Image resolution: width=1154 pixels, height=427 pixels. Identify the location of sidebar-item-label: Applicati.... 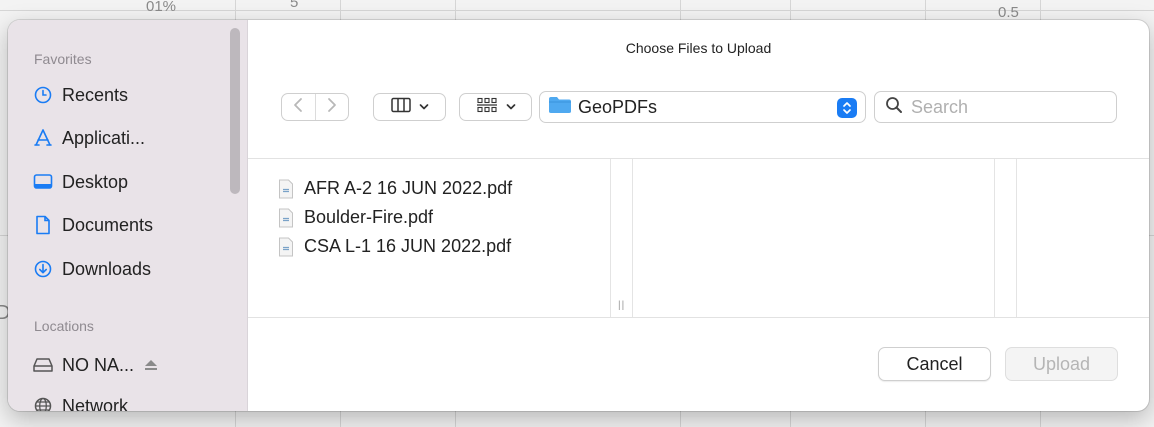
(104, 137).